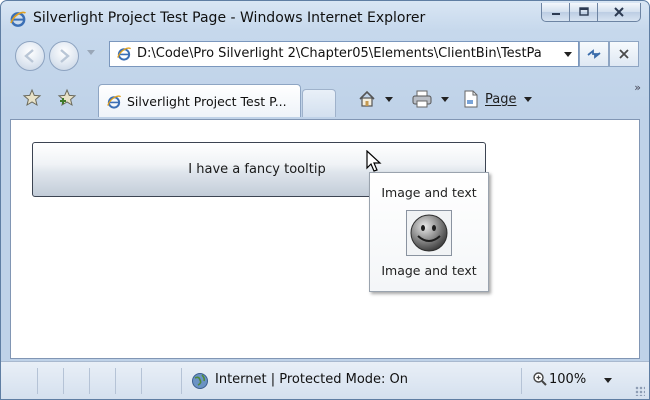 The image size is (650, 400). I want to click on refresh-icon, so click(594, 54).